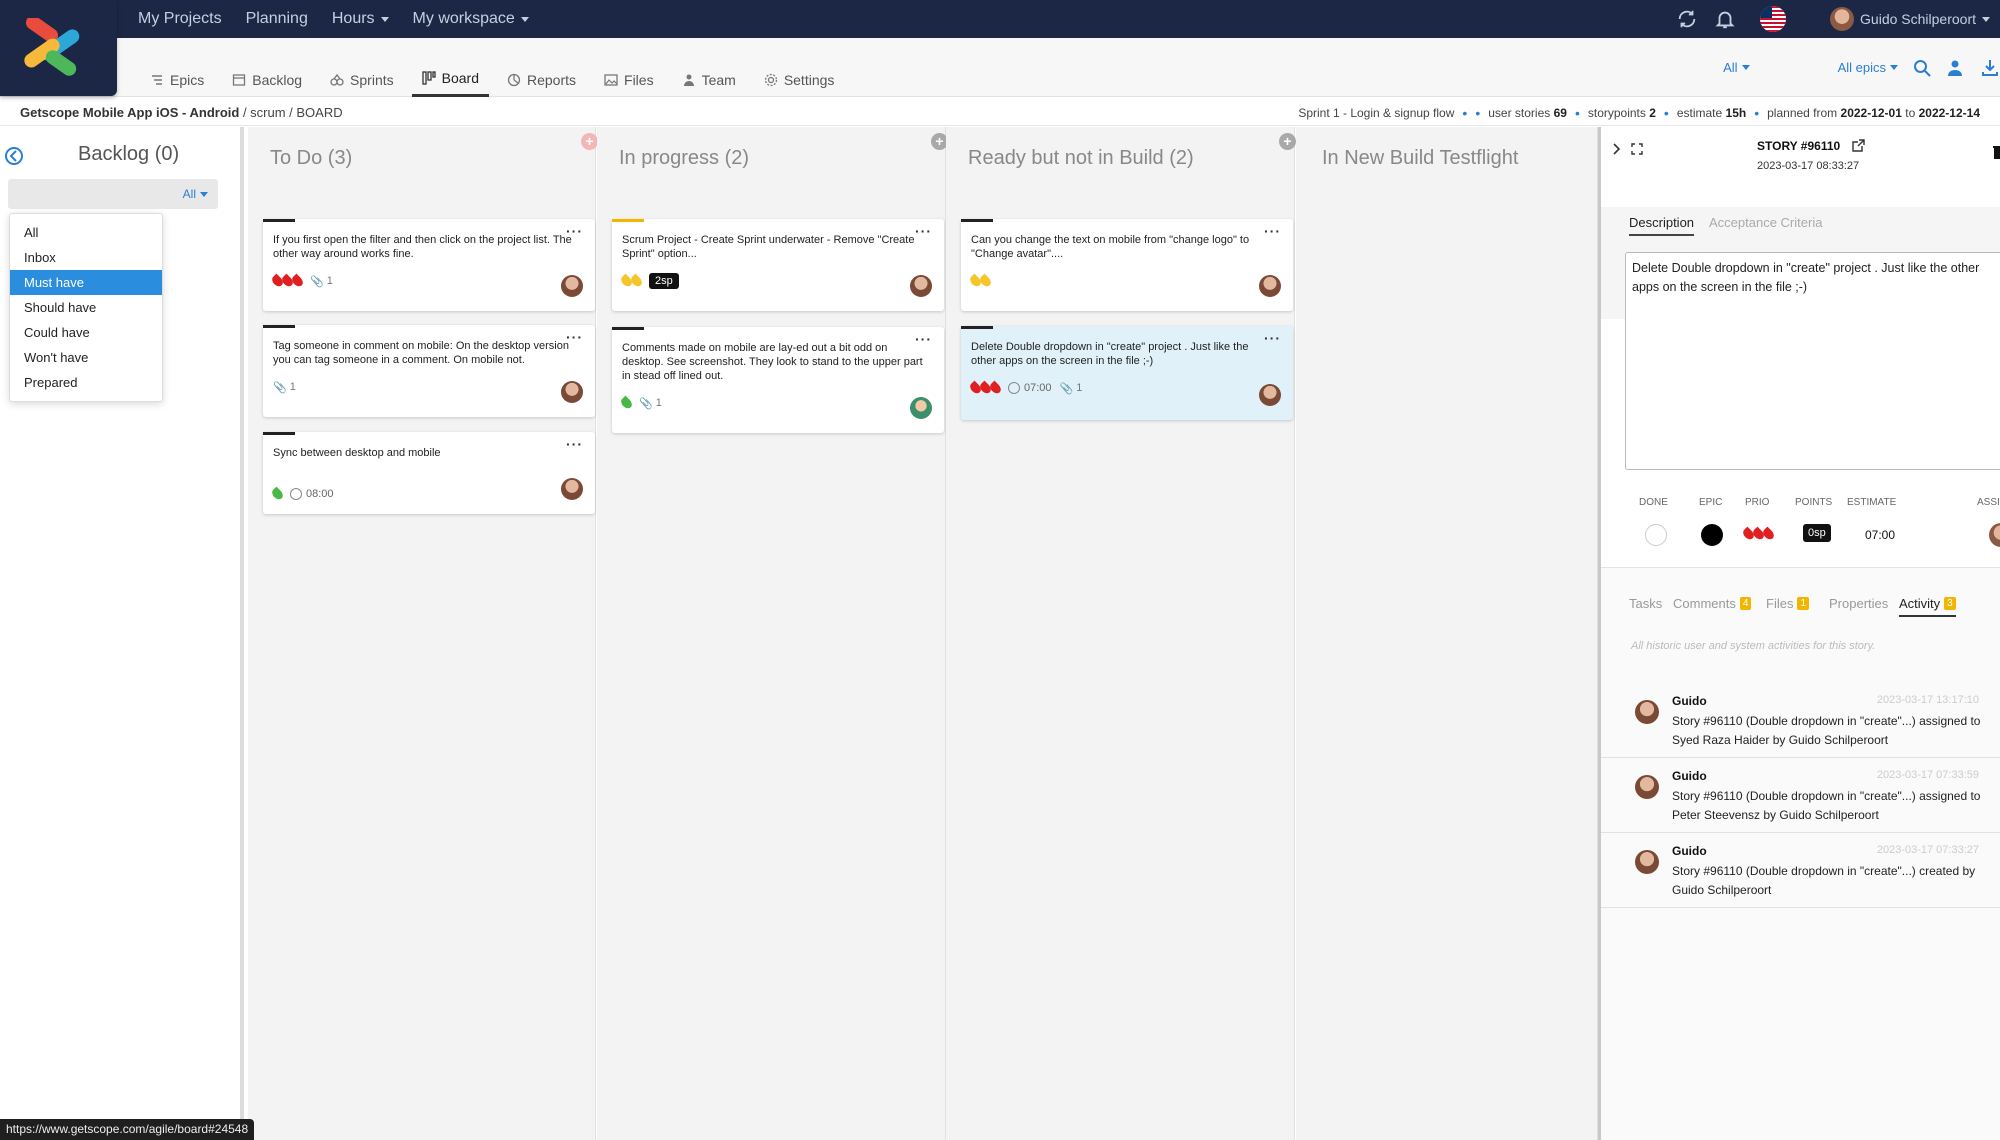 The width and height of the screenshot is (2000, 1140). I want to click on tab-label: Properties, so click(1859, 603).